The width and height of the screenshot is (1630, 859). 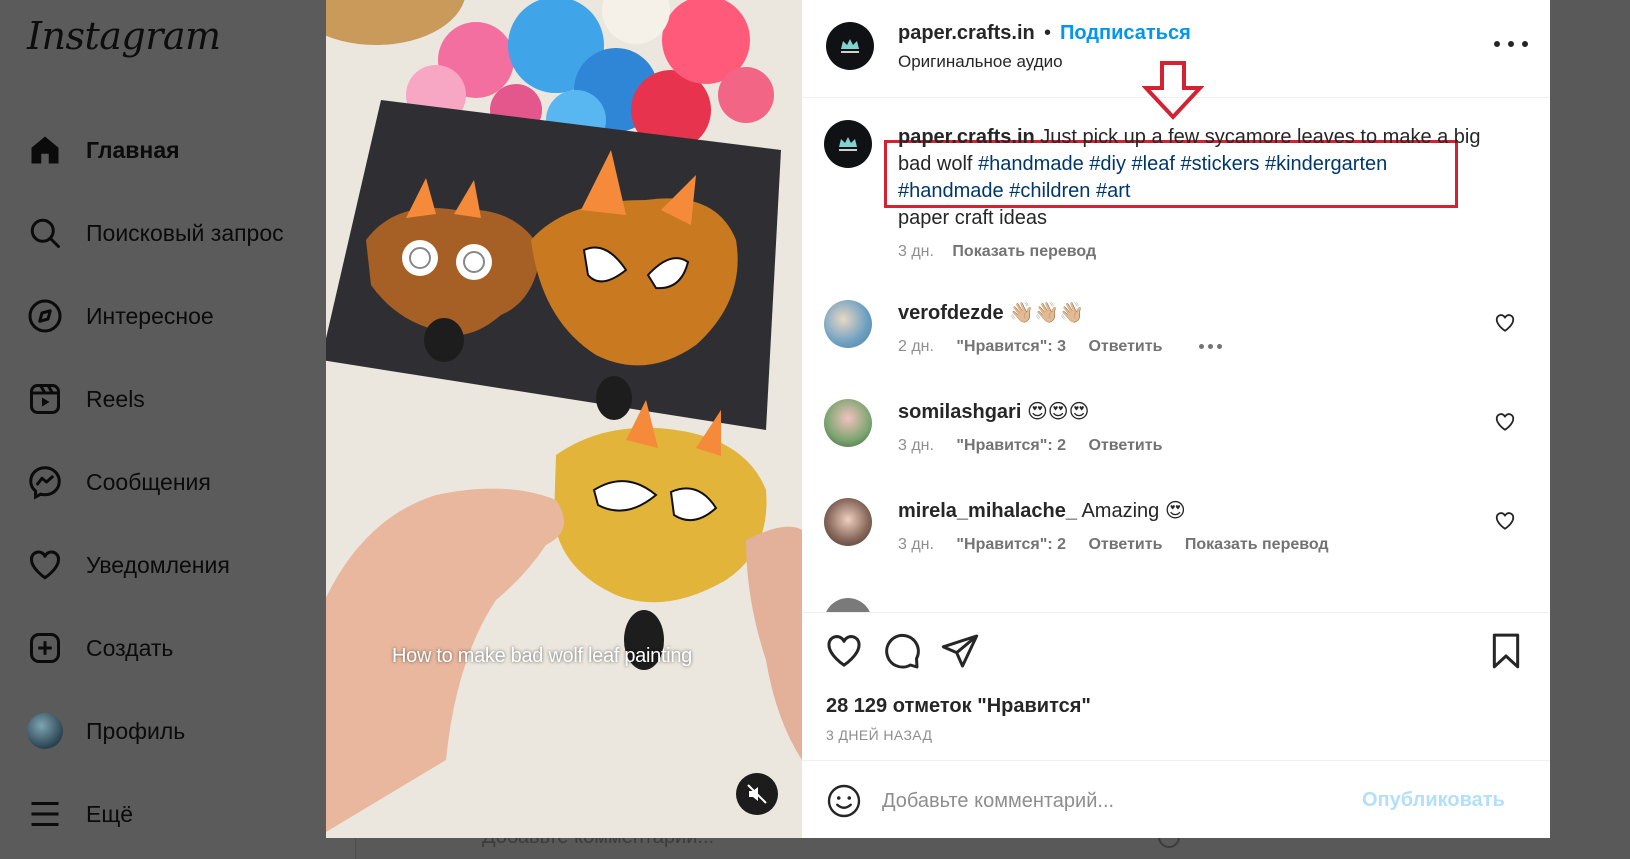 What do you see at coordinates (1173, 90) in the screenshot?
I see `annotation-arrow-icon` at bounding box center [1173, 90].